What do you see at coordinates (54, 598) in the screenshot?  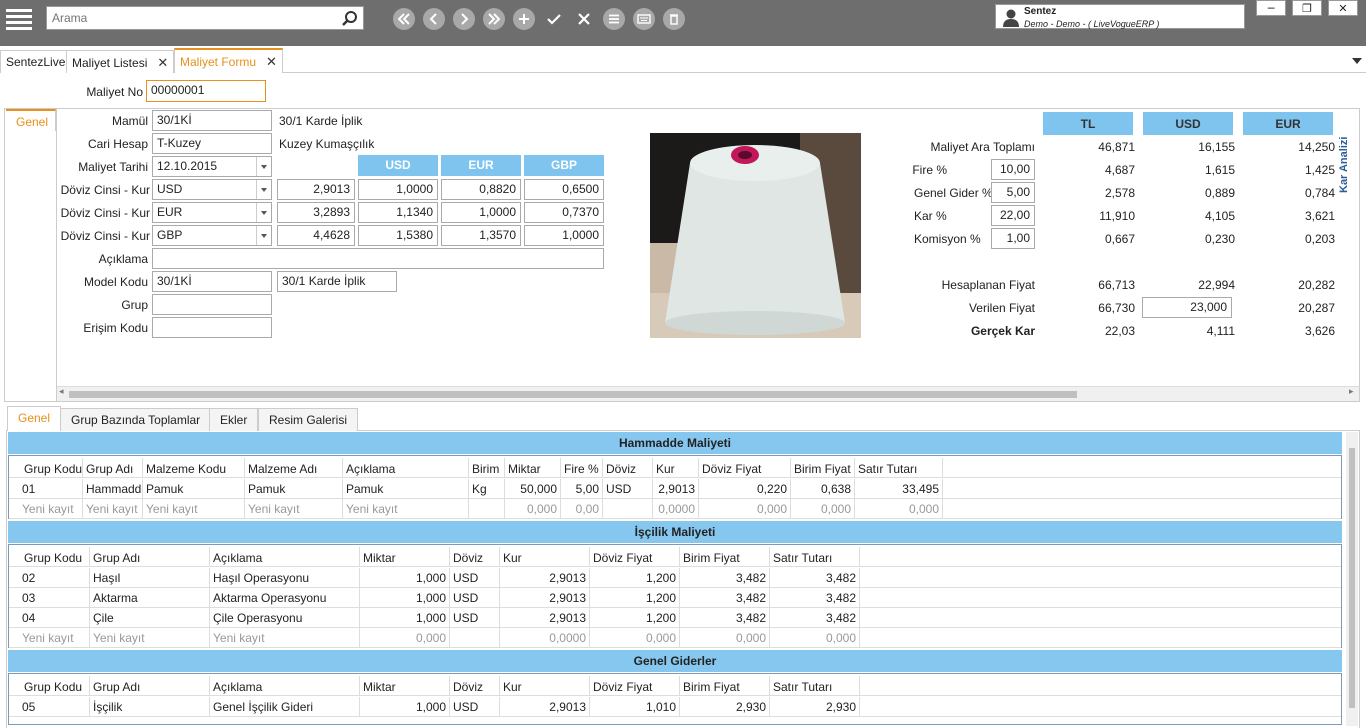 I see `grid-cell: 03` at bounding box center [54, 598].